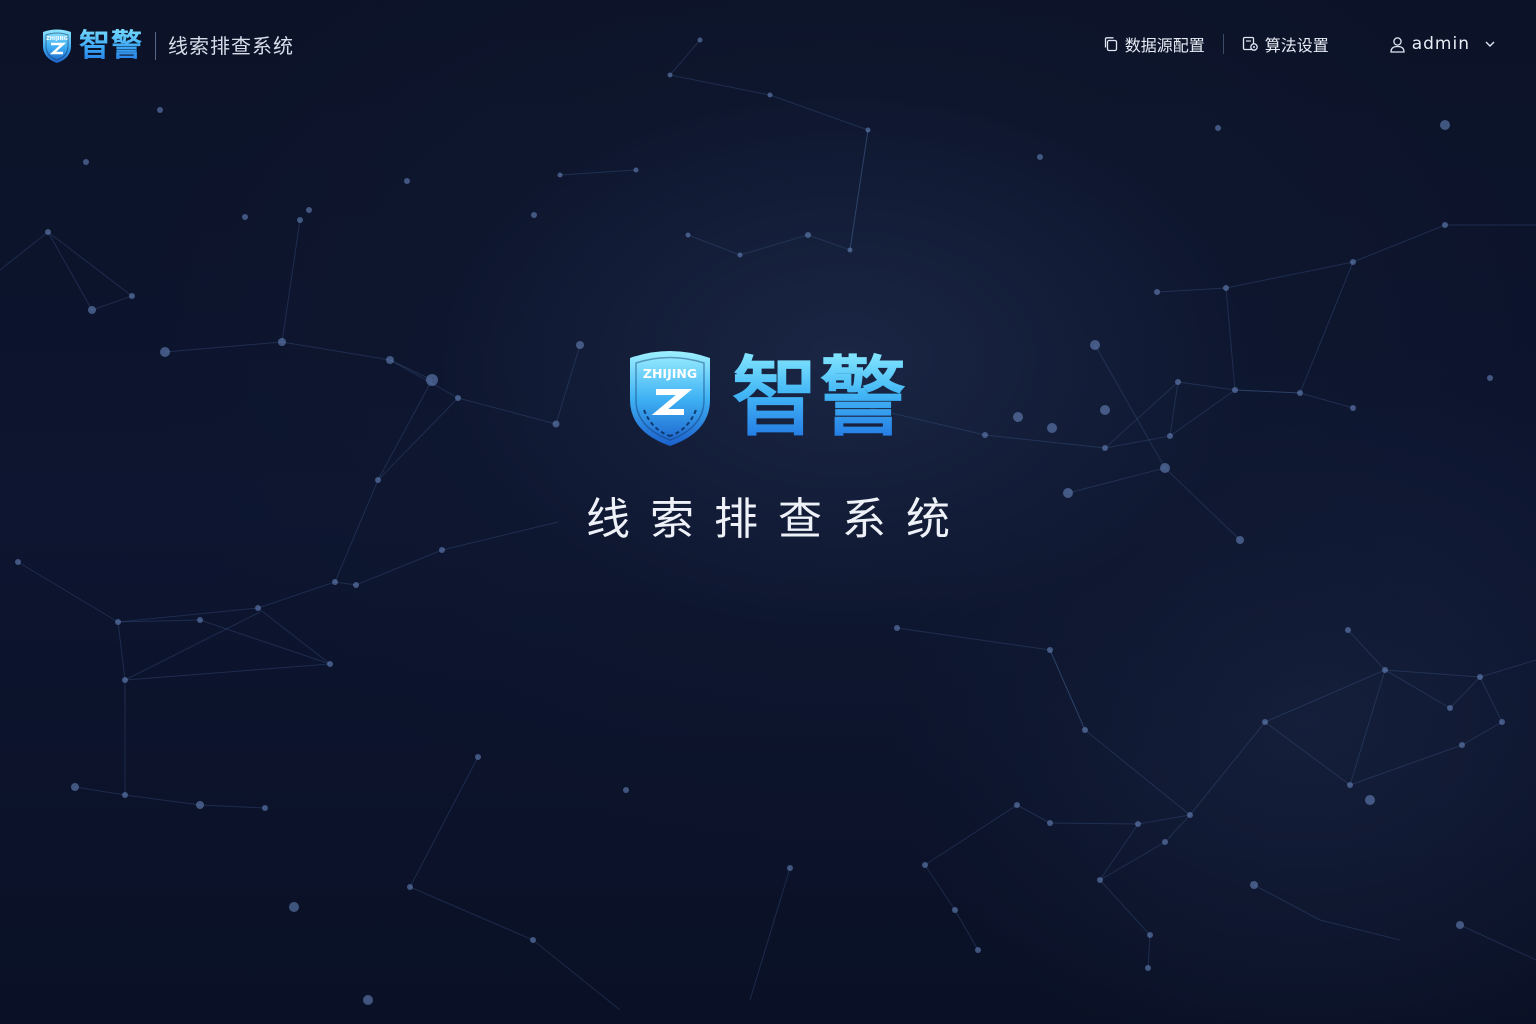 This screenshot has height=1024, width=1536. I want to click on nav-data-source-config: 数据源配置, so click(1154, 44).